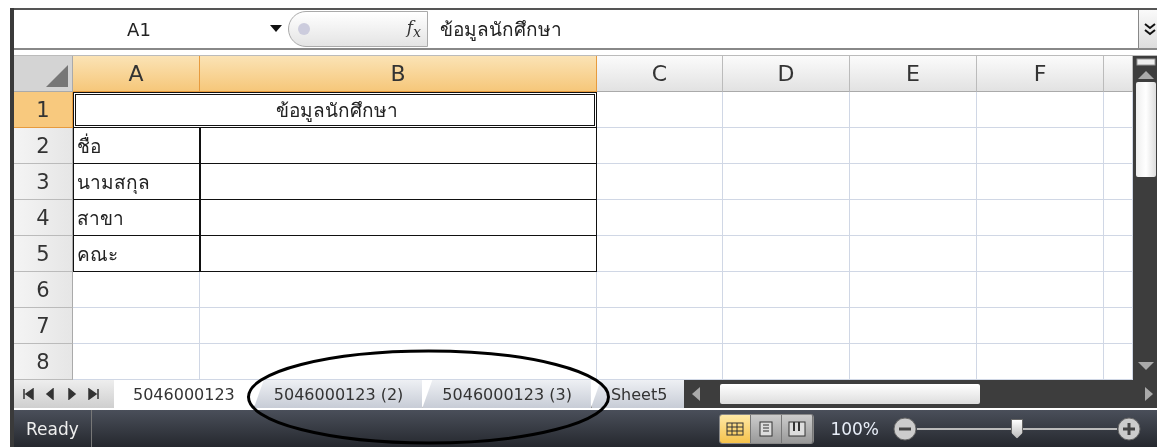 The height and width of the screenshot is (447, 1157). Describe the element at coordinates (136, 218) in the screenshot. I see `table-cell: สาขา` at that location.